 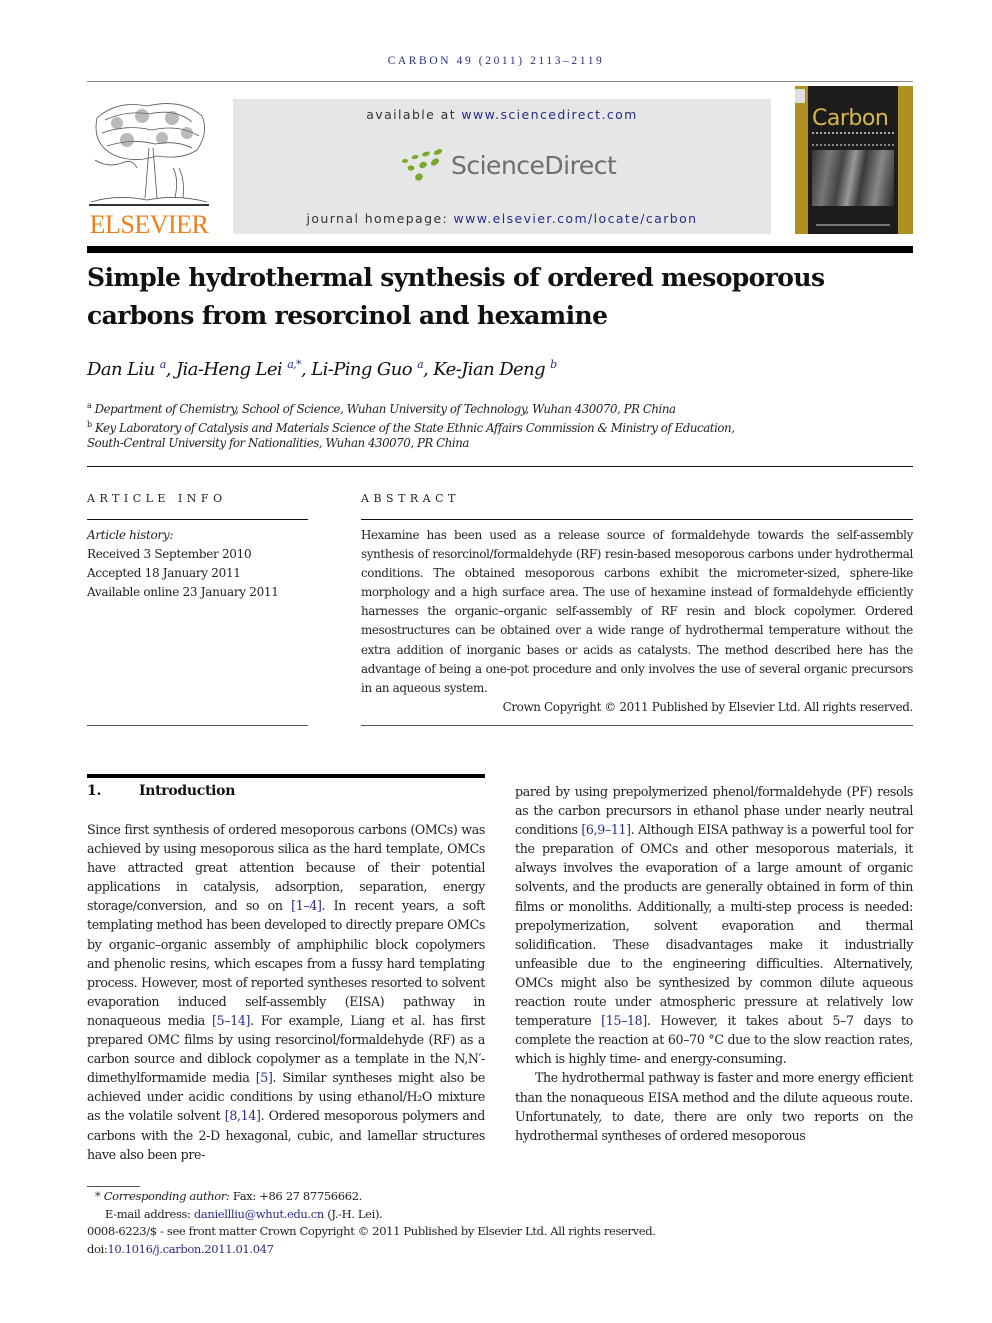 I want to click on footnote-marker: *, so click(x=98, y=1196).